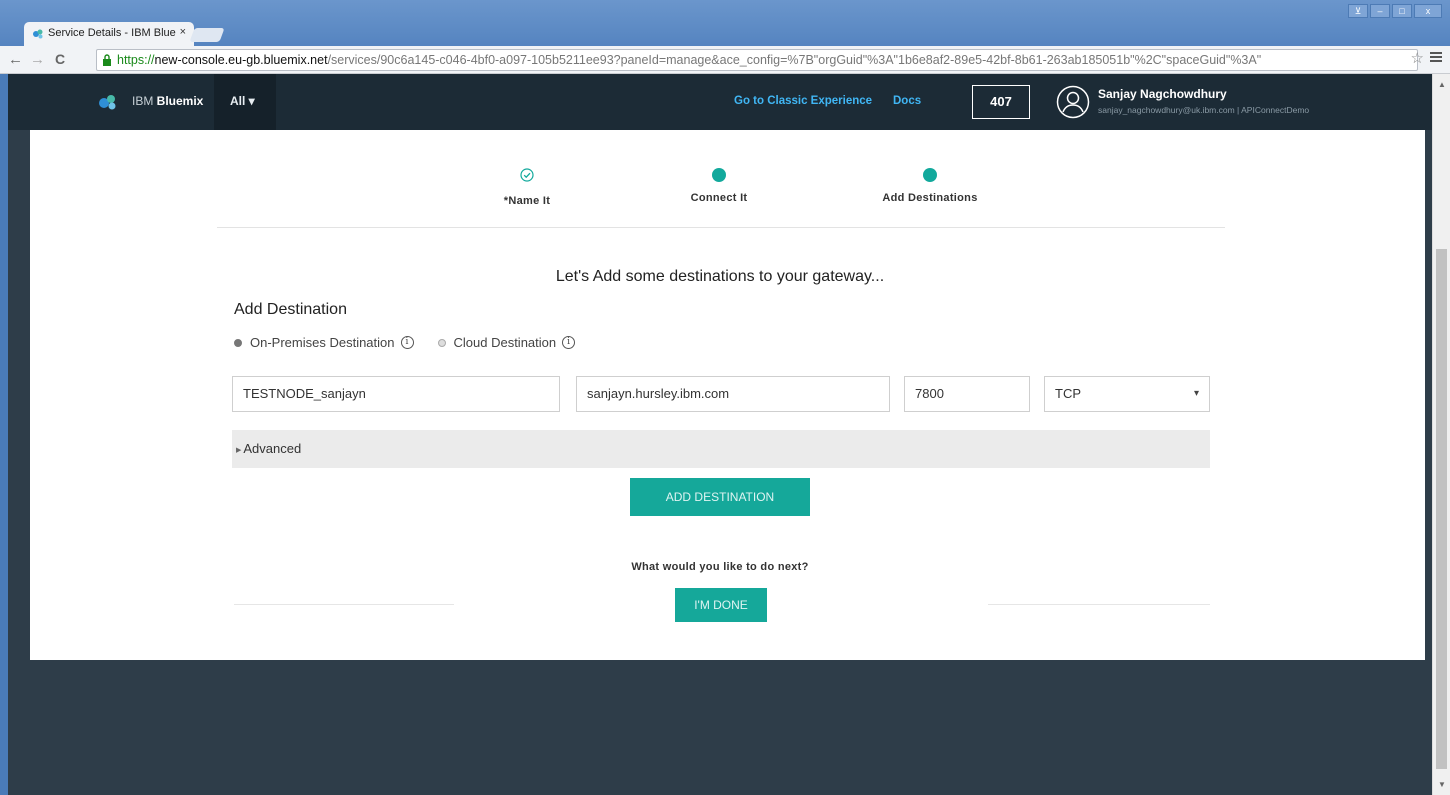  I want to click on bluemix-logo-icon, so click(107, 102).